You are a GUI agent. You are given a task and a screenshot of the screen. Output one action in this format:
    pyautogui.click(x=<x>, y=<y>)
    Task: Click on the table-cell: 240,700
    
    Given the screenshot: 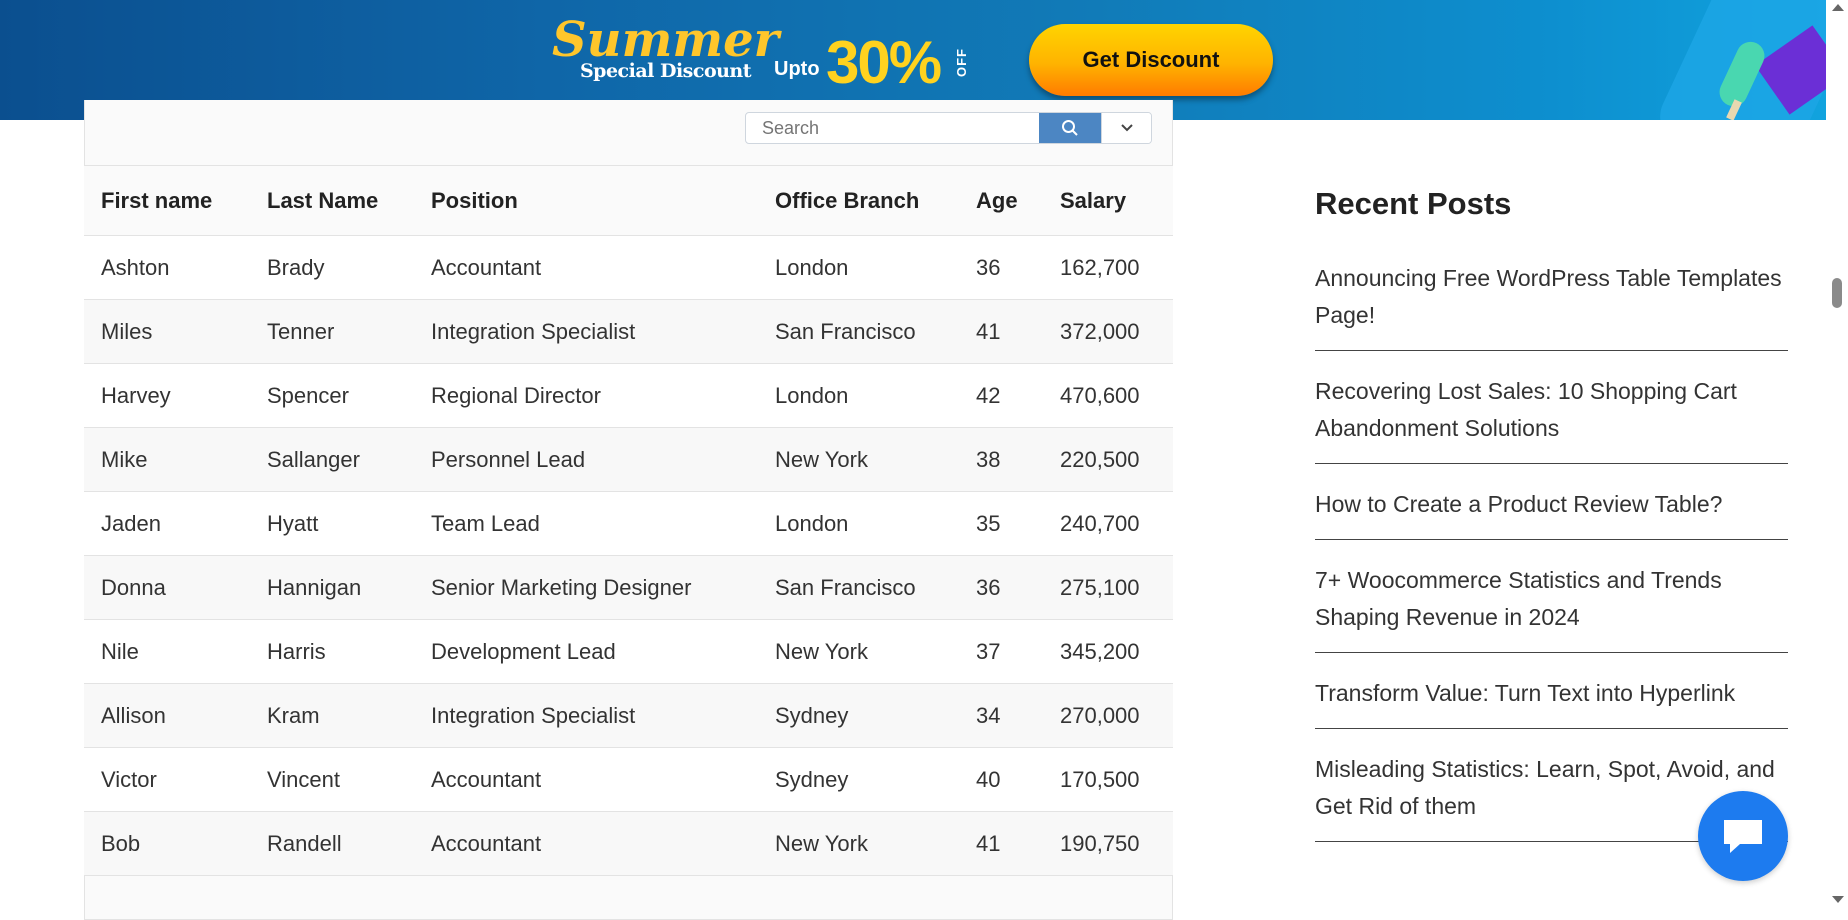 What is the action you would take?
    pyautogui.click(x=1108, y=523)
    